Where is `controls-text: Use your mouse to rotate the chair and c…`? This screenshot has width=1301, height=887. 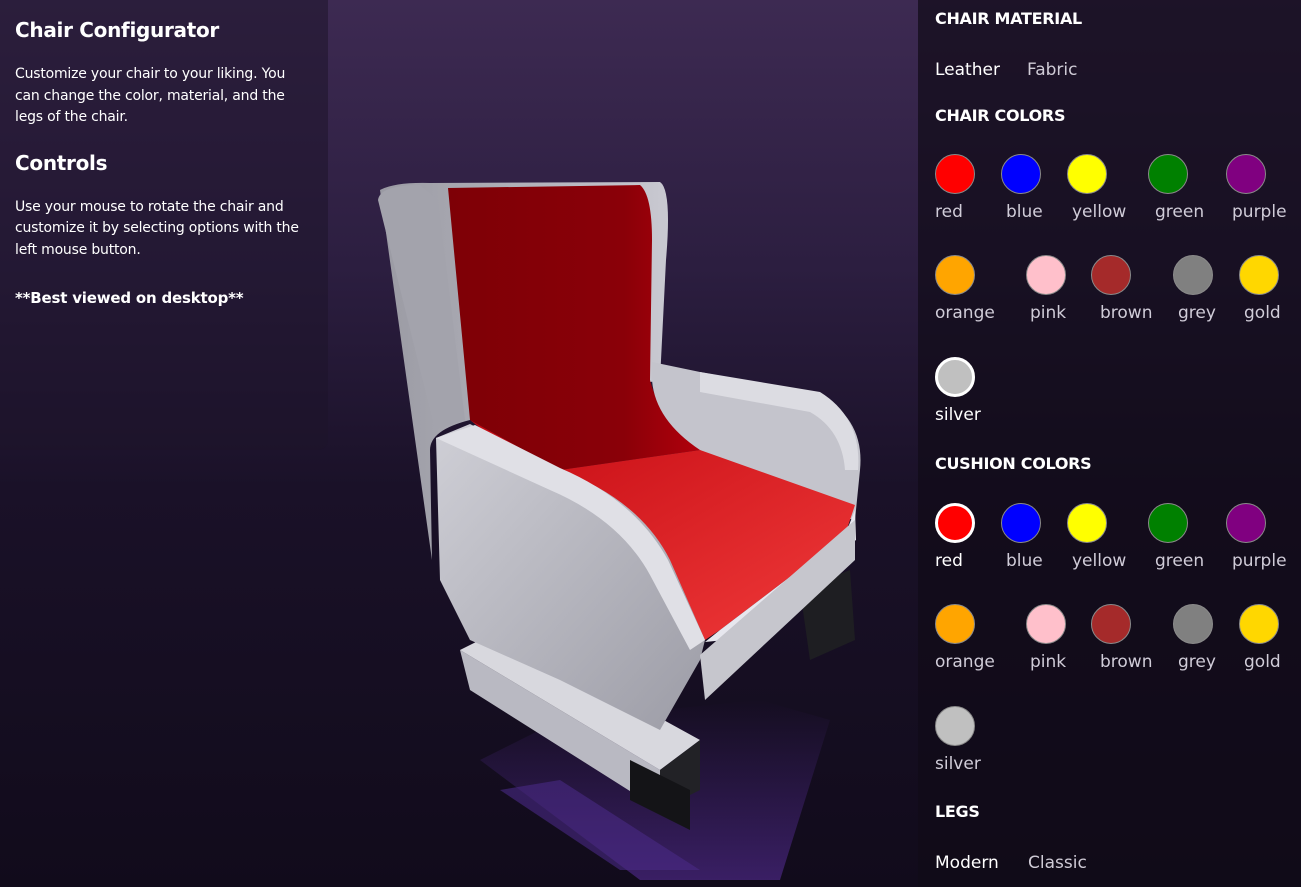
controls-text: Use your mouse to rotate the chair and c… is located at coordinates (157, 228).